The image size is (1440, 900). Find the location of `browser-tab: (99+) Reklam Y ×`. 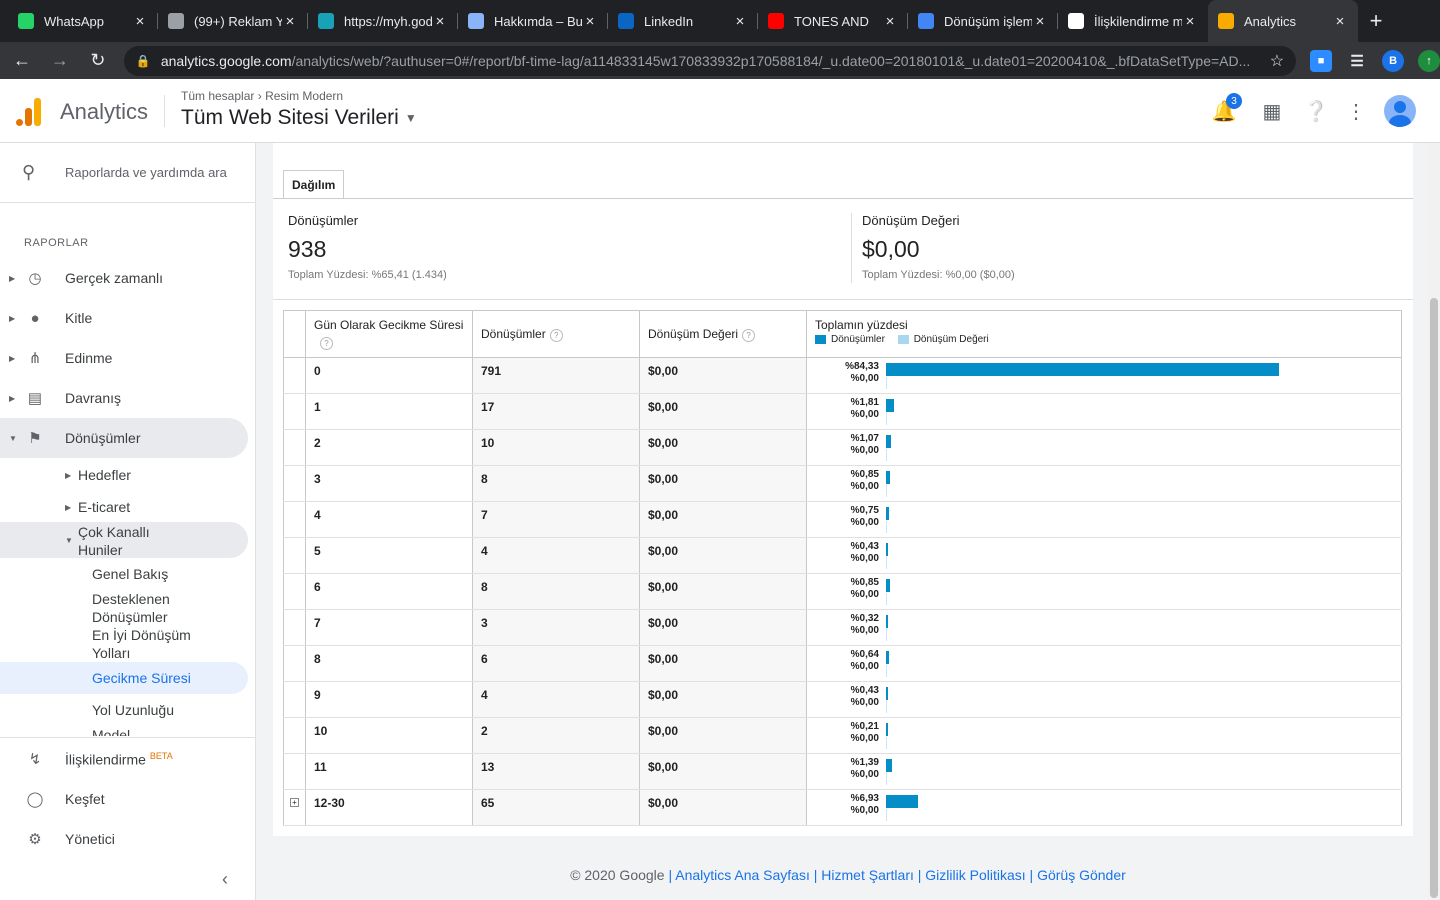

browser-tab: (99+) Reklam Y × is located at coordinates (233, 21).